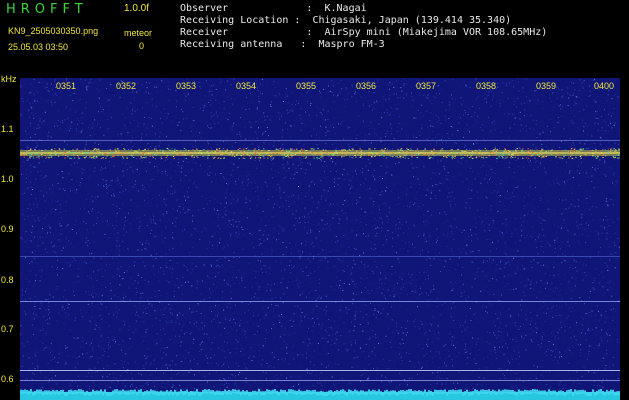  Describe the element at coordinates (604, 86) in the screenshot. I see `x-tick-label: 0400` at that location.